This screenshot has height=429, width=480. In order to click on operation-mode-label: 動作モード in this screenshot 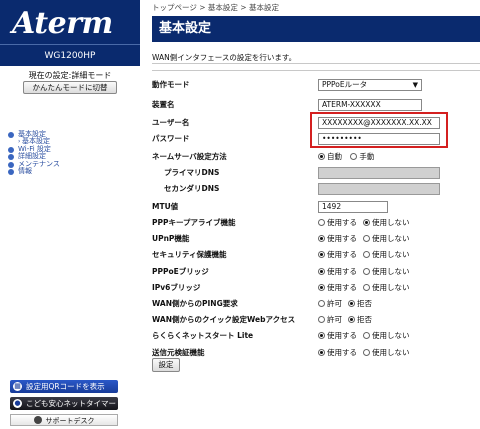, I will do `click(171, 84)`.